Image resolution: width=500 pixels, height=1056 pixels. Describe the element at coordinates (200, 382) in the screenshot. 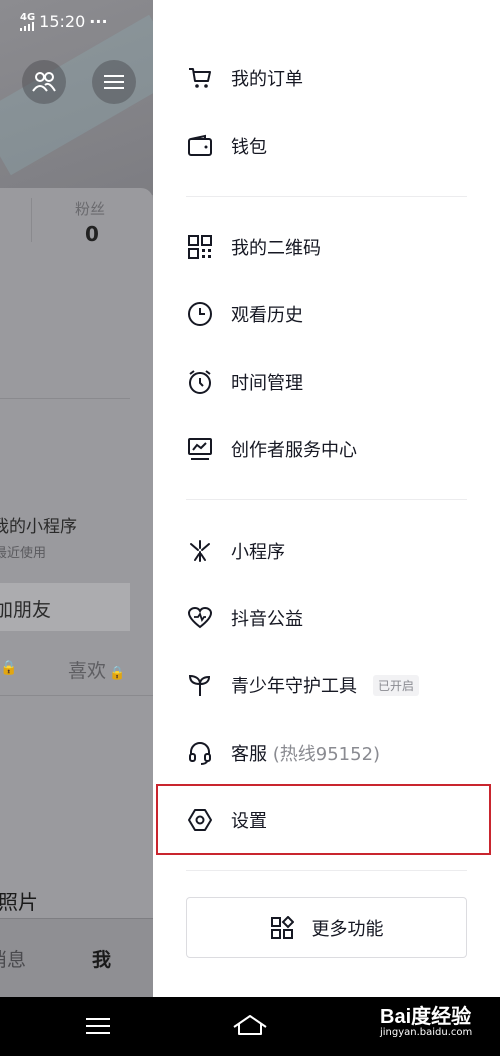

I see `alarm-clock-icon` at that location.